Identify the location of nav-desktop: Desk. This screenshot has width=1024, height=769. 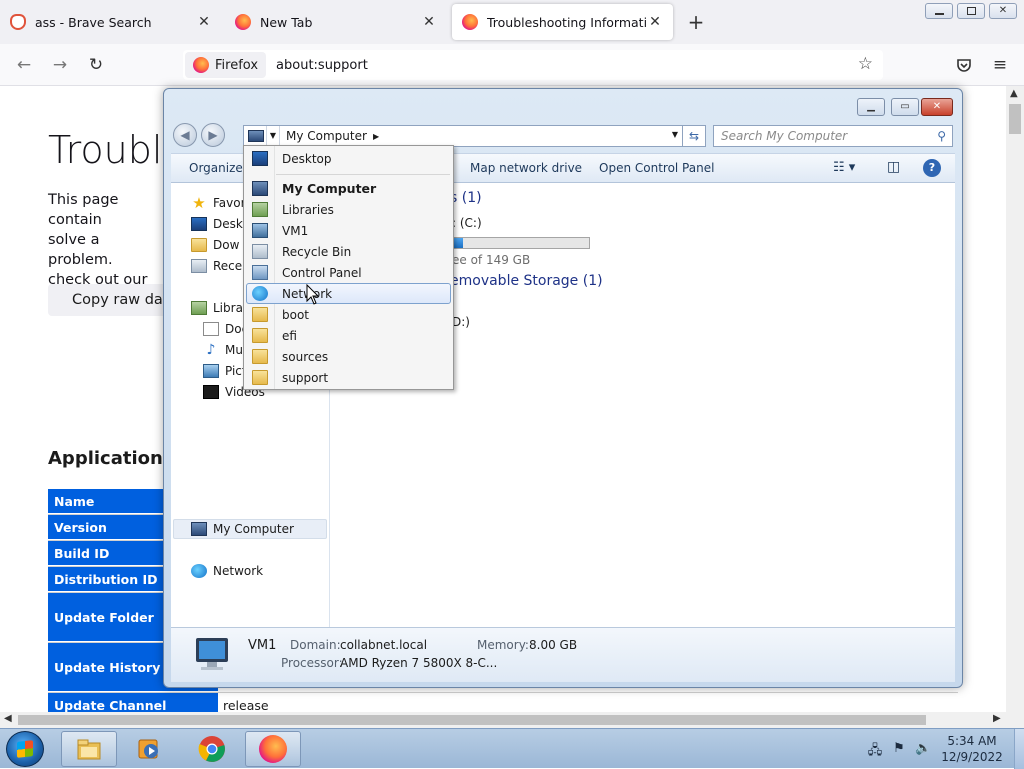
(217, 224).